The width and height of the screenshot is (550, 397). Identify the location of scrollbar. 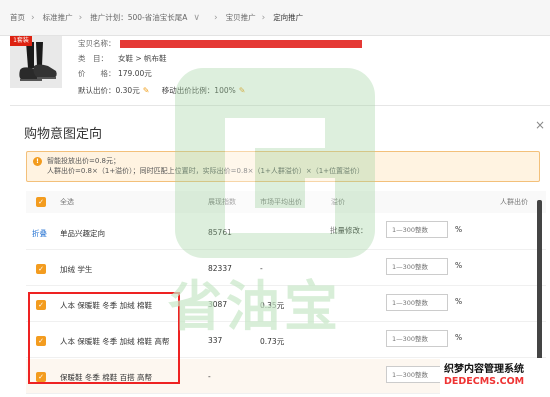
(539, 285).